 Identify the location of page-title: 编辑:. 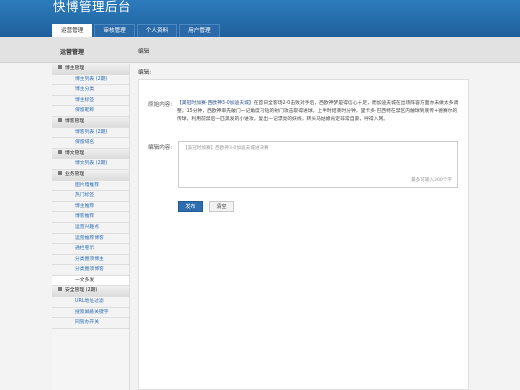
(145, 73).